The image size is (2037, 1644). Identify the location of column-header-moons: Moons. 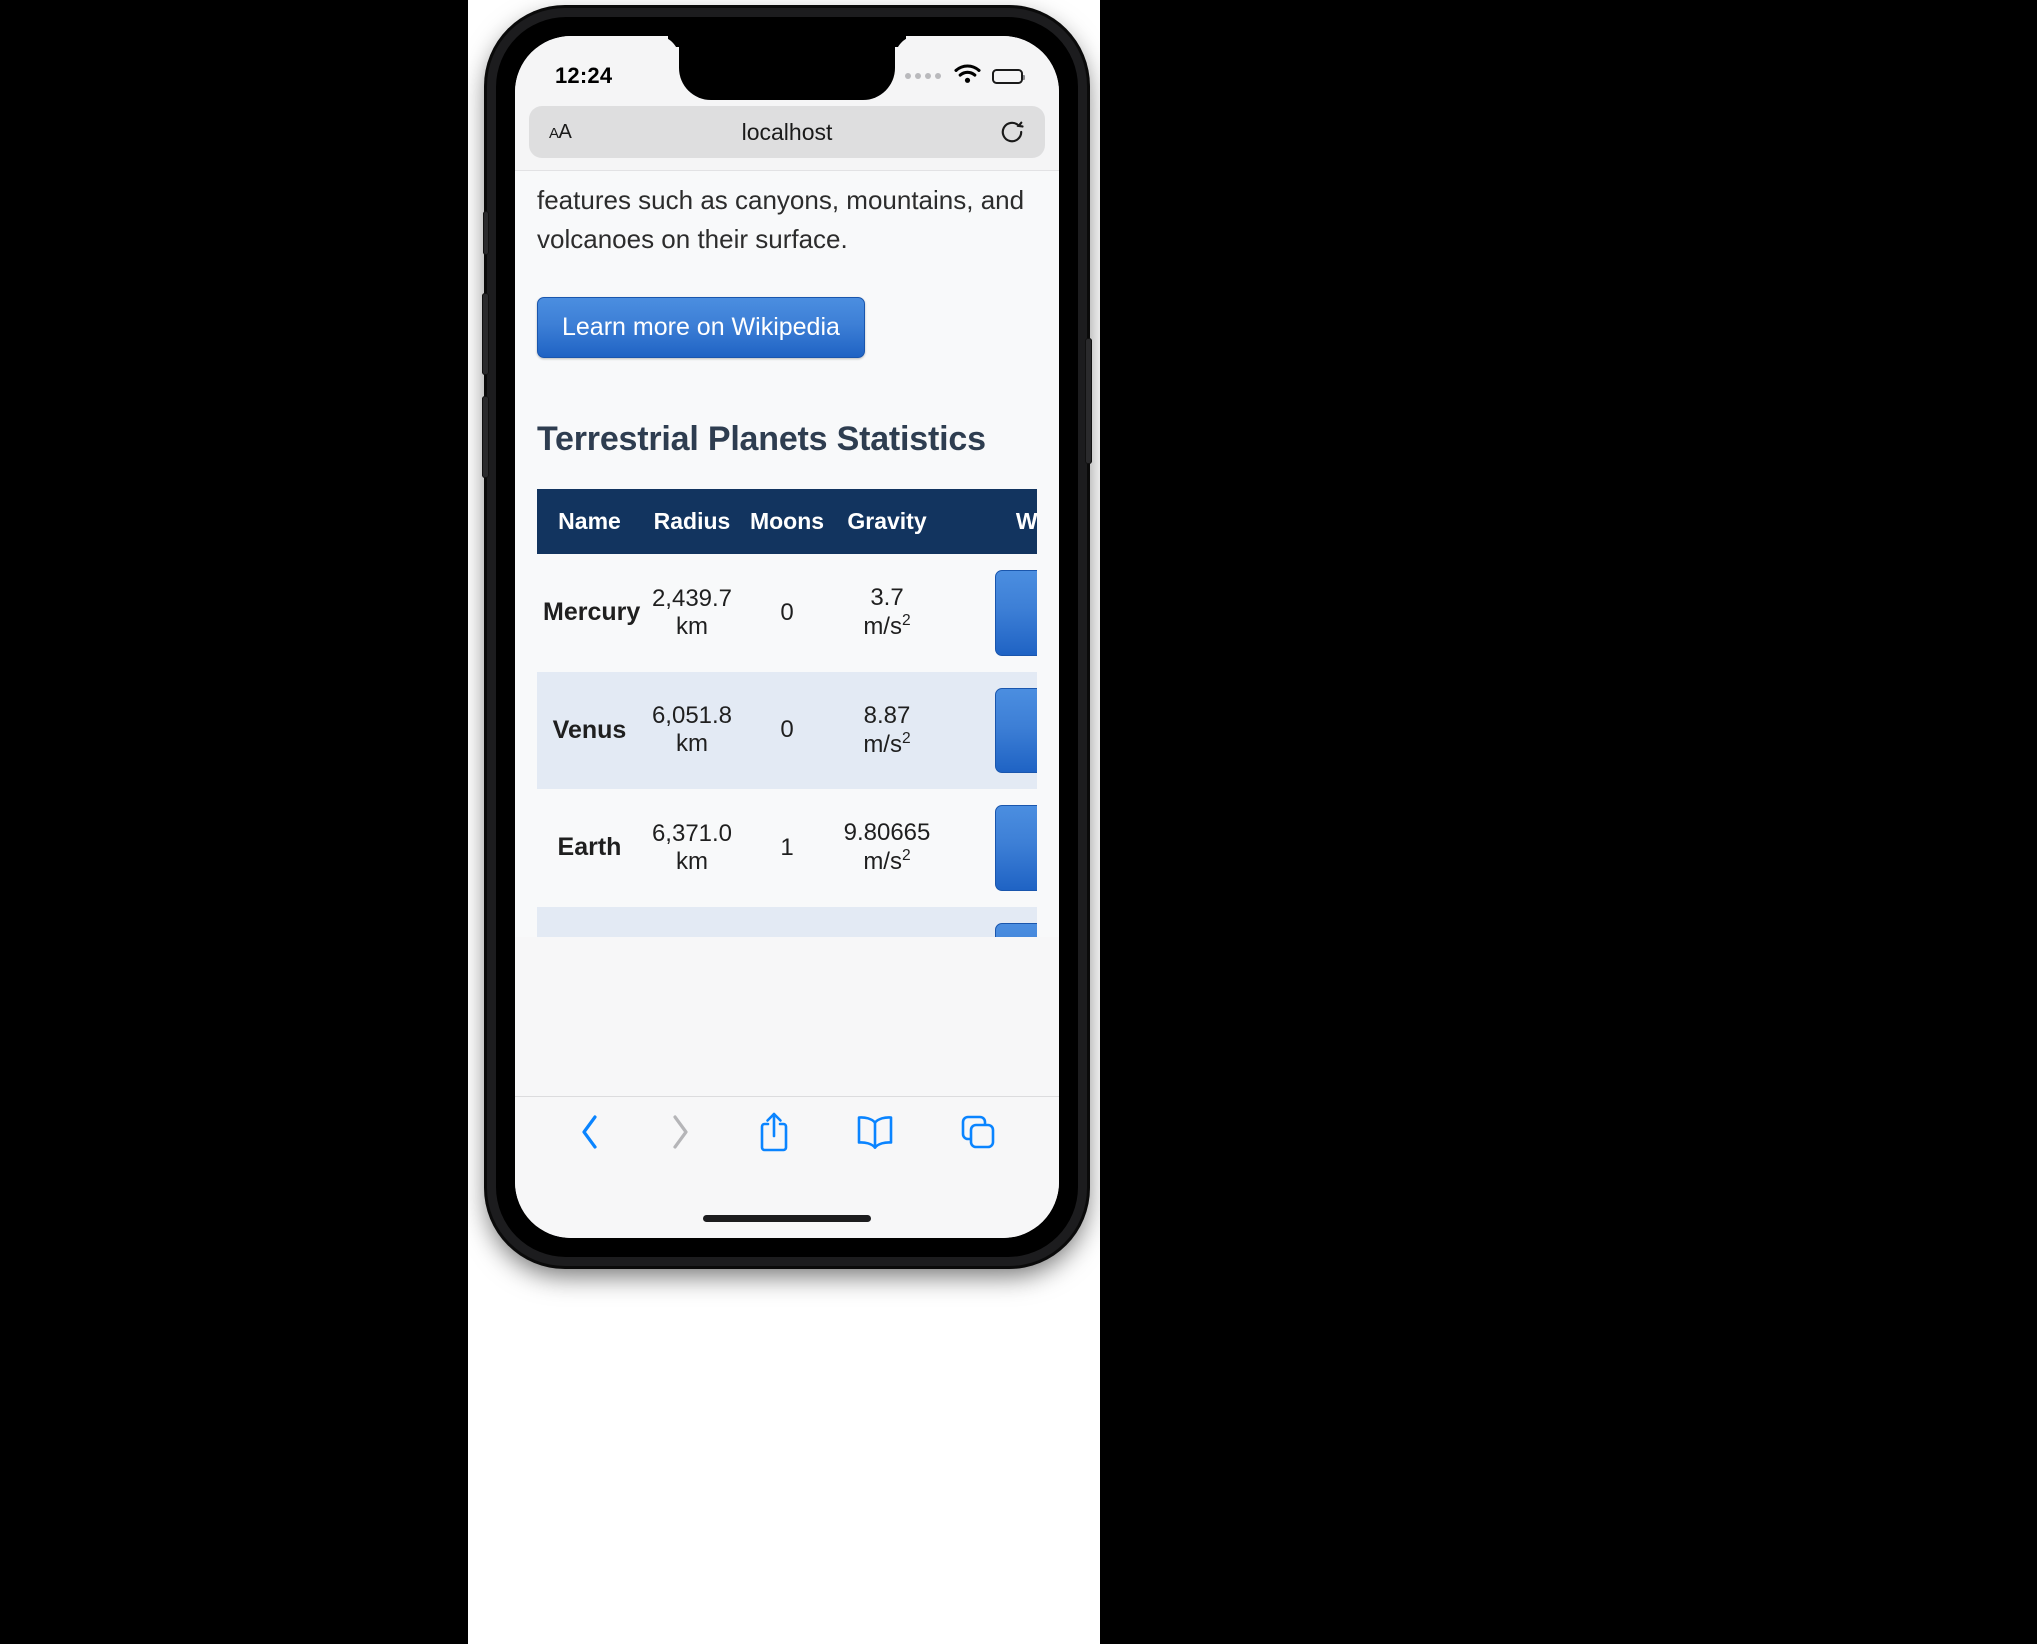
(787, 521).